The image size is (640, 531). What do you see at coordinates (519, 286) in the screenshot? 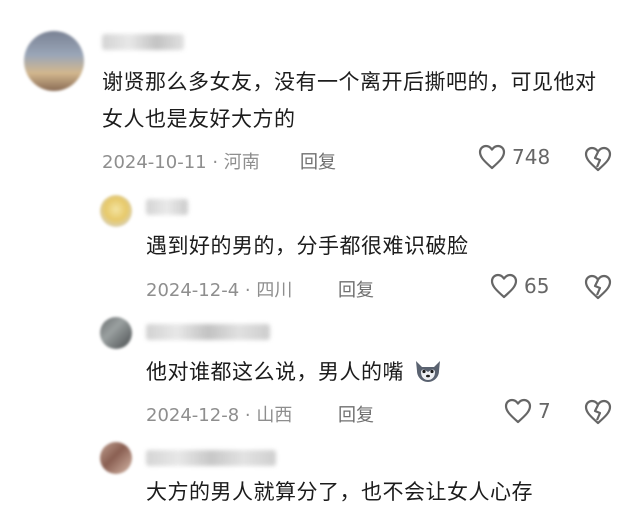
I see `like-button: 65` at bounding box center [519, 286].